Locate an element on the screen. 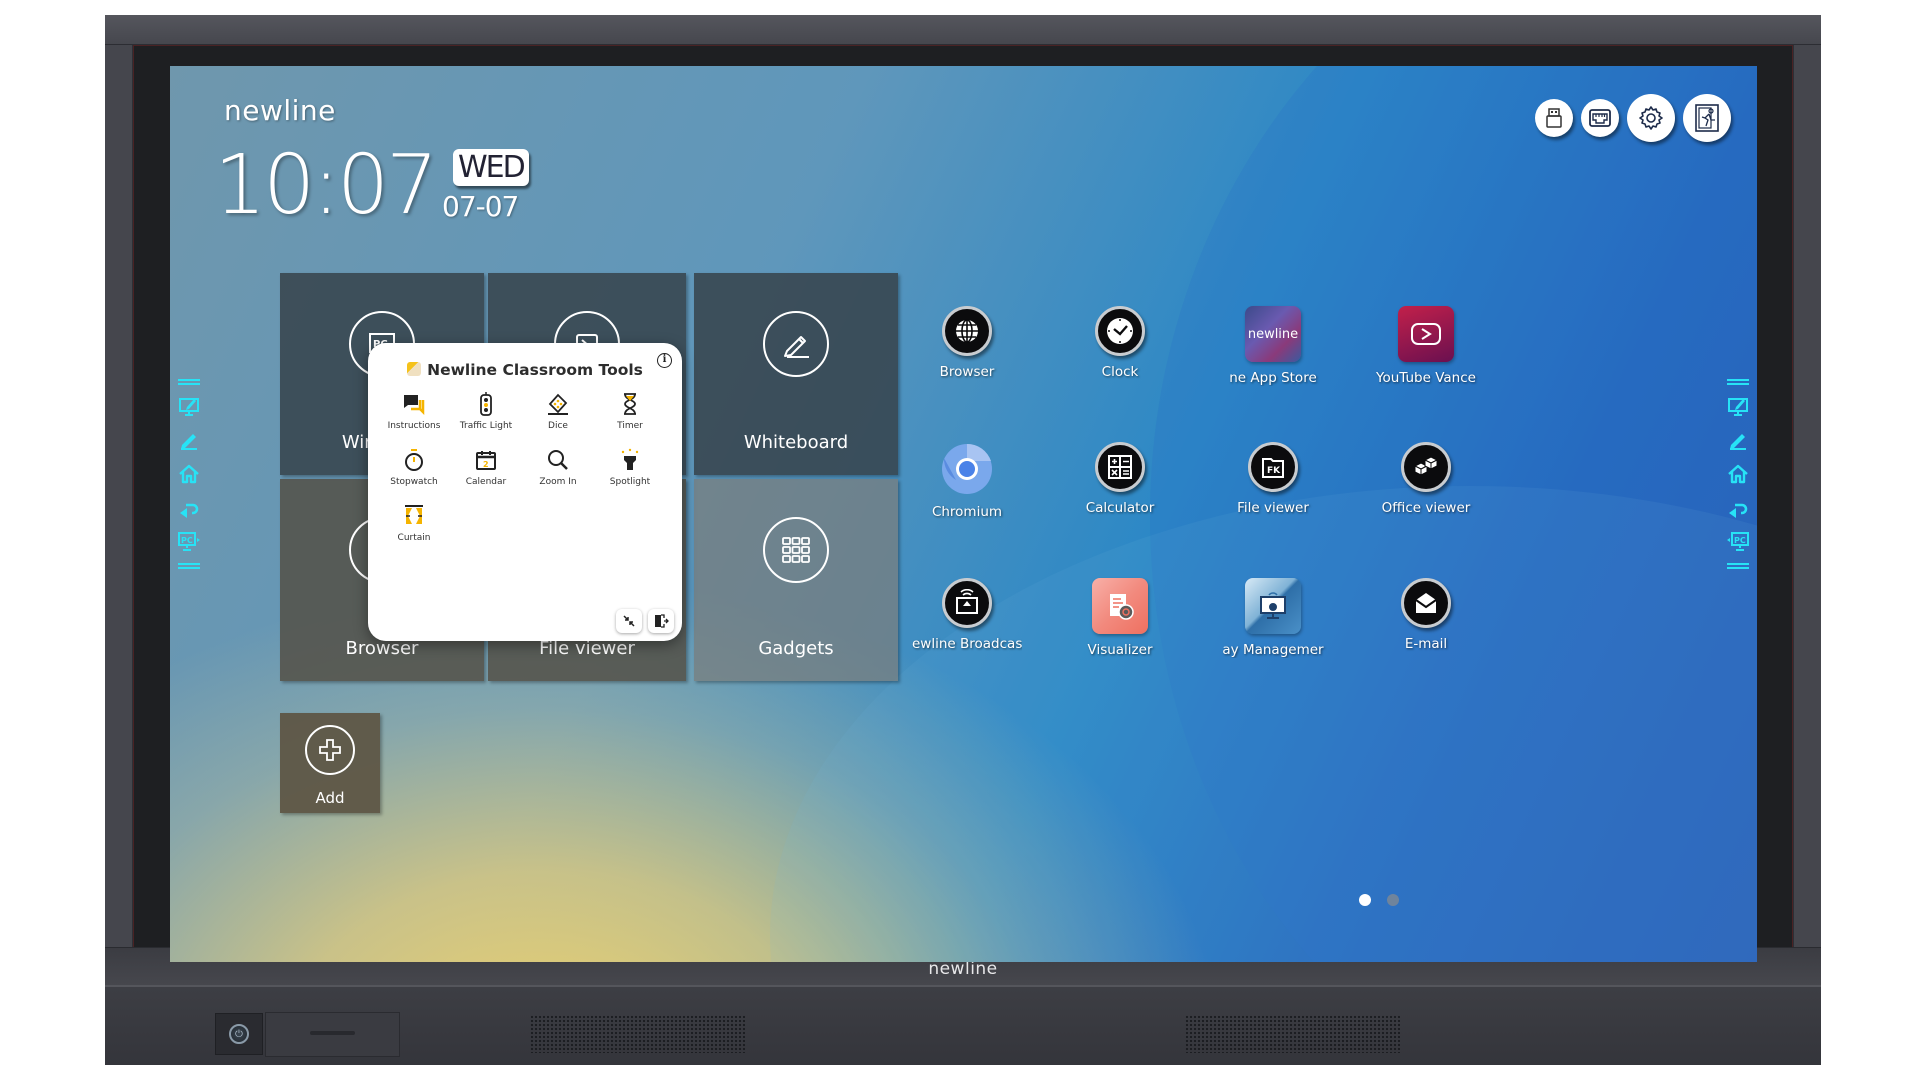 This screenshot has width=1920, height=1080. app-calculator: Calculator is located at coordinates (1120, 479).